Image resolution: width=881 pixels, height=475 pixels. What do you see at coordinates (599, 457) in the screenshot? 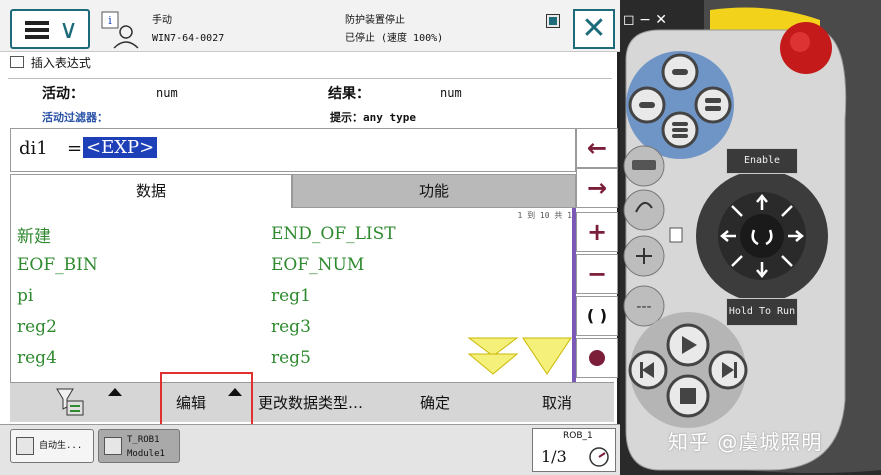
I see `speed-dial-icon` at bounding box center [599, 457].